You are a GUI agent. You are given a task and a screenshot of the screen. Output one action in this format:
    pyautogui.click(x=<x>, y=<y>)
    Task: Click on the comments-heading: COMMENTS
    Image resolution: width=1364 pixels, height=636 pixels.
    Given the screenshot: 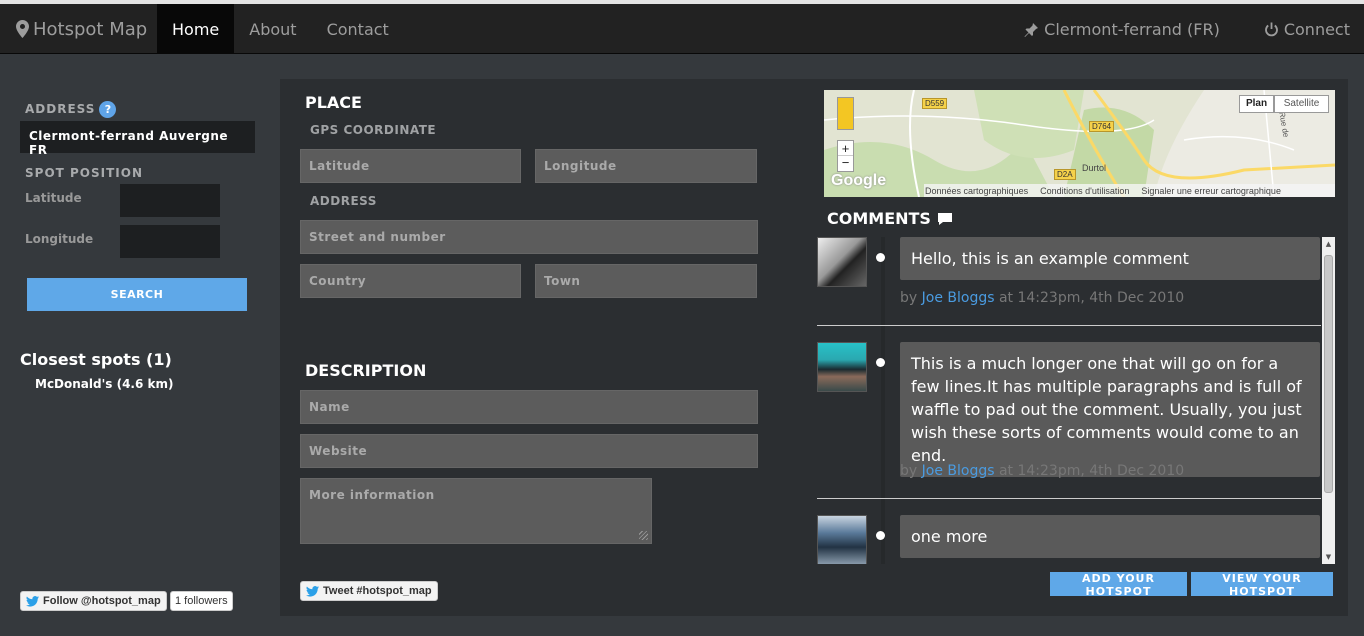 What is the action you would take?
    pyautogui.click(x=890, y=218)
    